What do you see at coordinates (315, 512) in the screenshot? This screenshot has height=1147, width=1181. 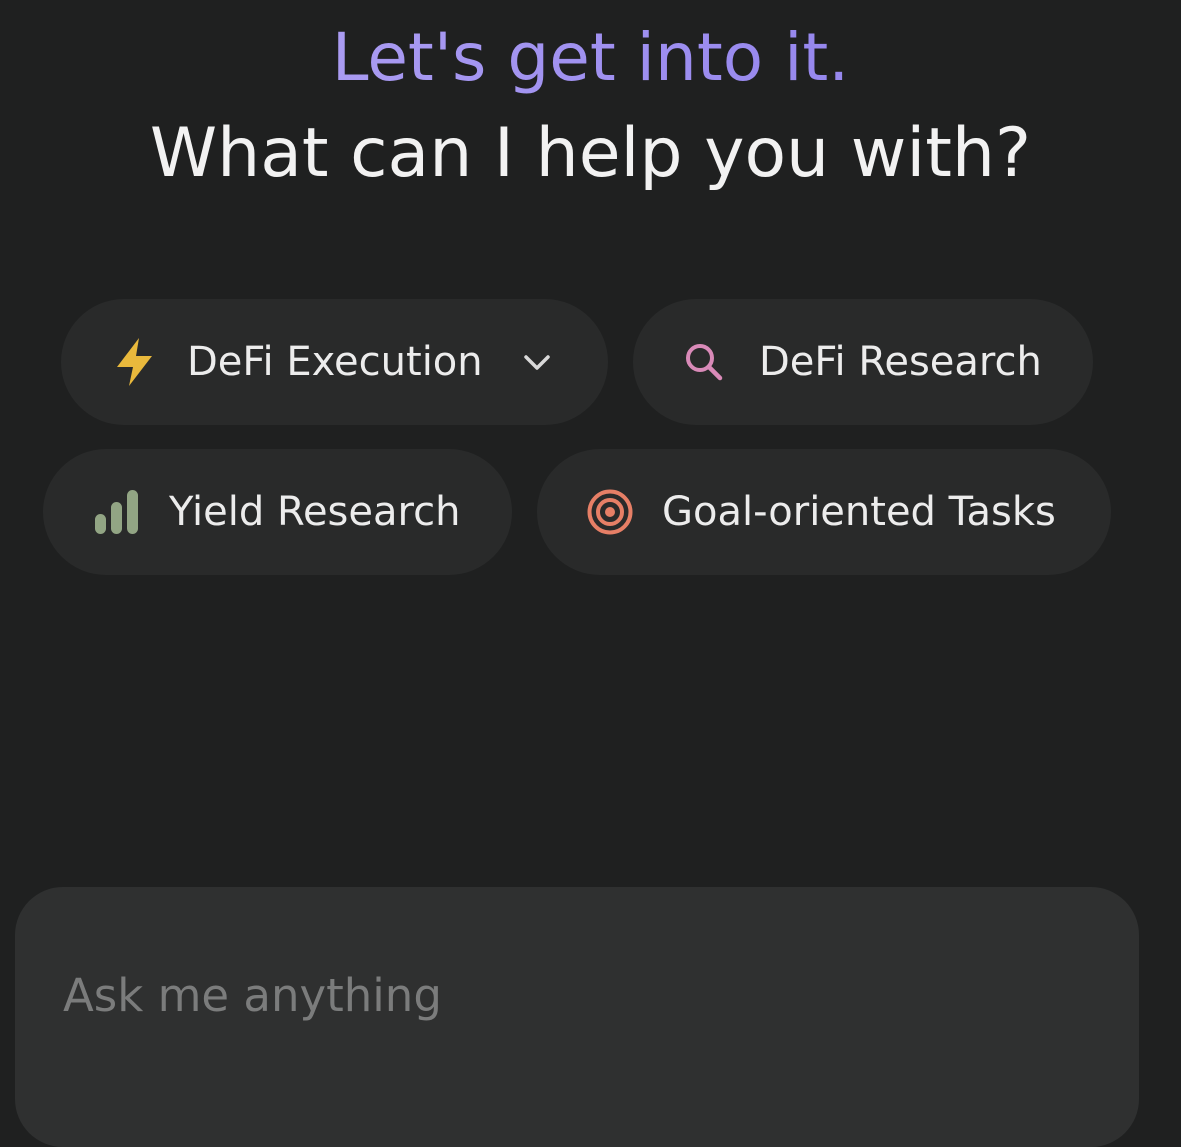 I see `yield-research-label: Yield Research` at bounding box center [315, 512].